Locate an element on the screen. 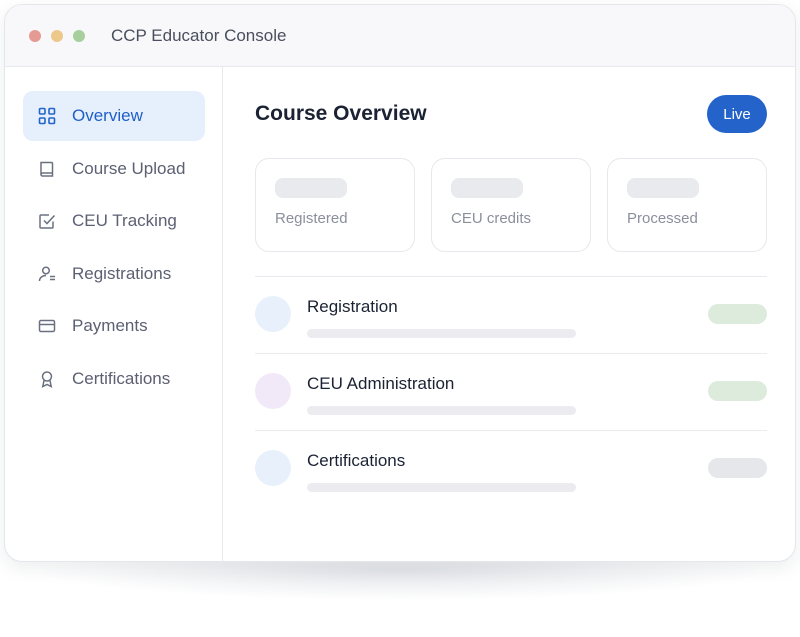 The width and height of the screenshot is (800, 637). list-item: Certifications is located at coordinates (511, 469).